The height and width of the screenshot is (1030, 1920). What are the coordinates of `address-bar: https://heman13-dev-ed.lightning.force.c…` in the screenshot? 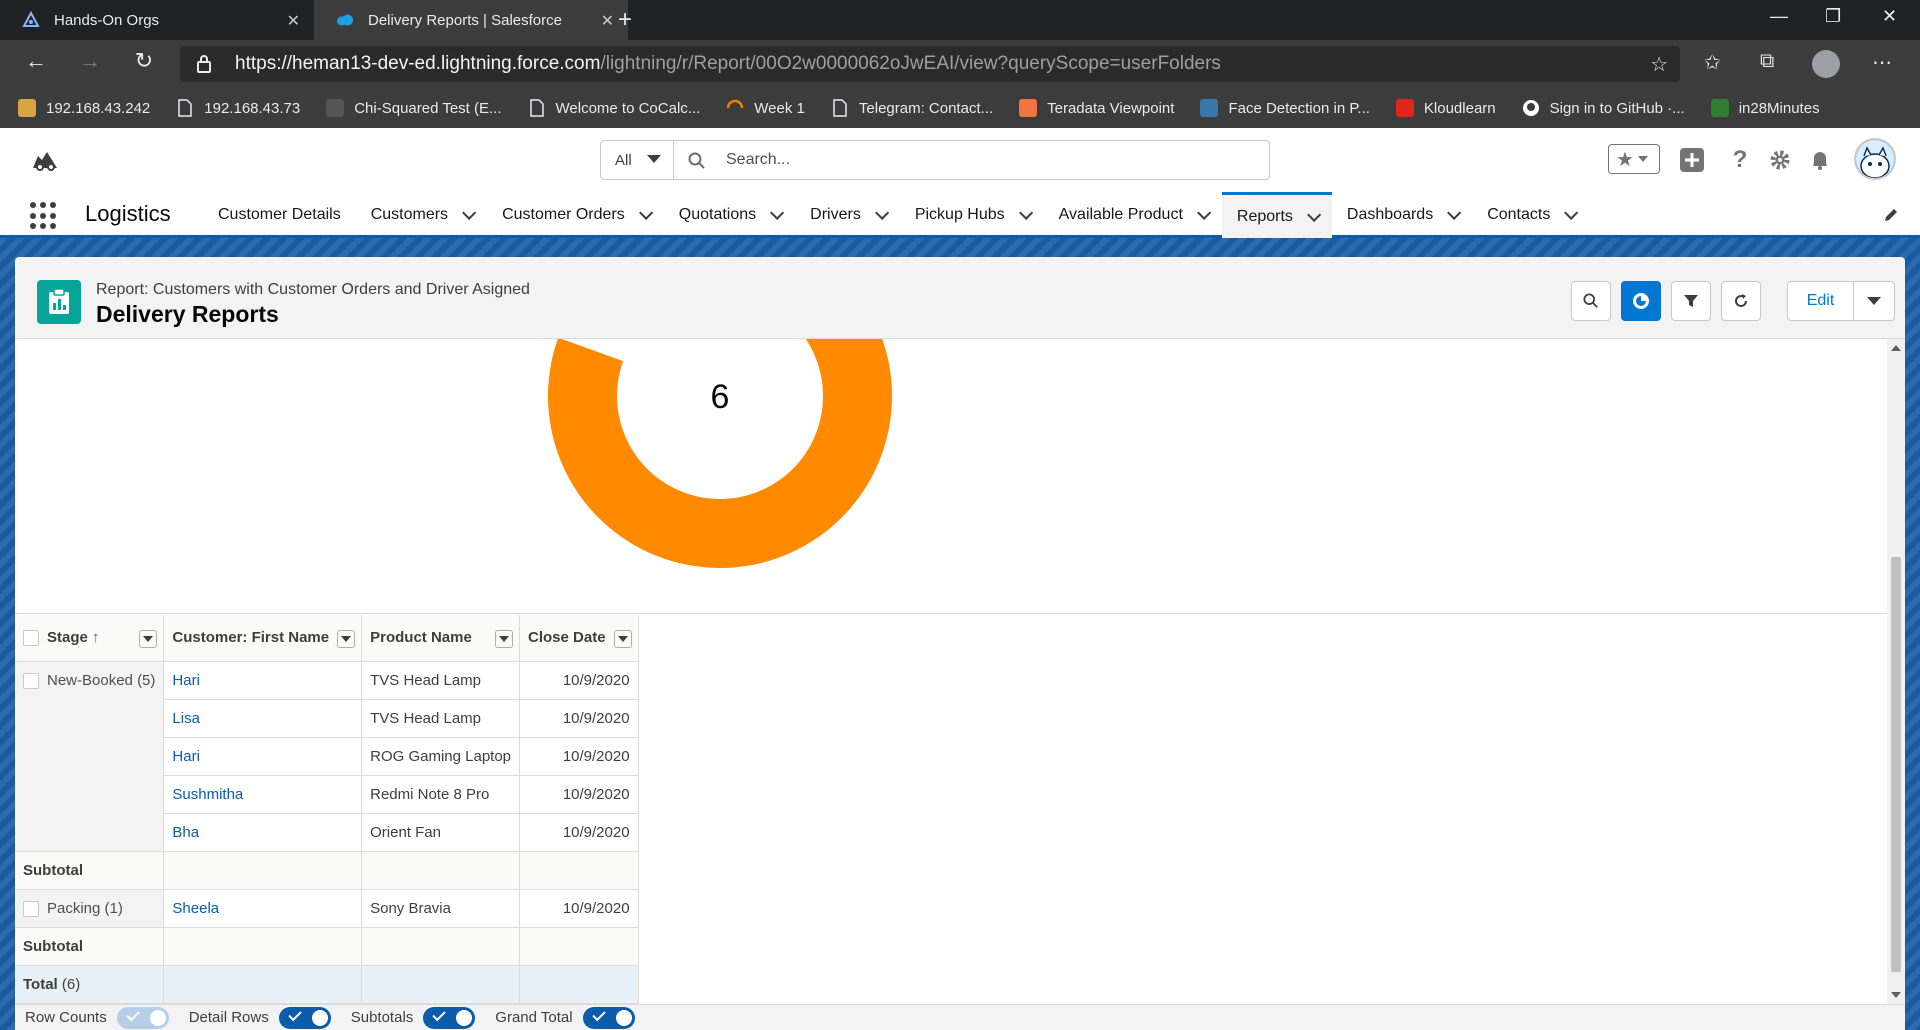 It's located at (930, 64).